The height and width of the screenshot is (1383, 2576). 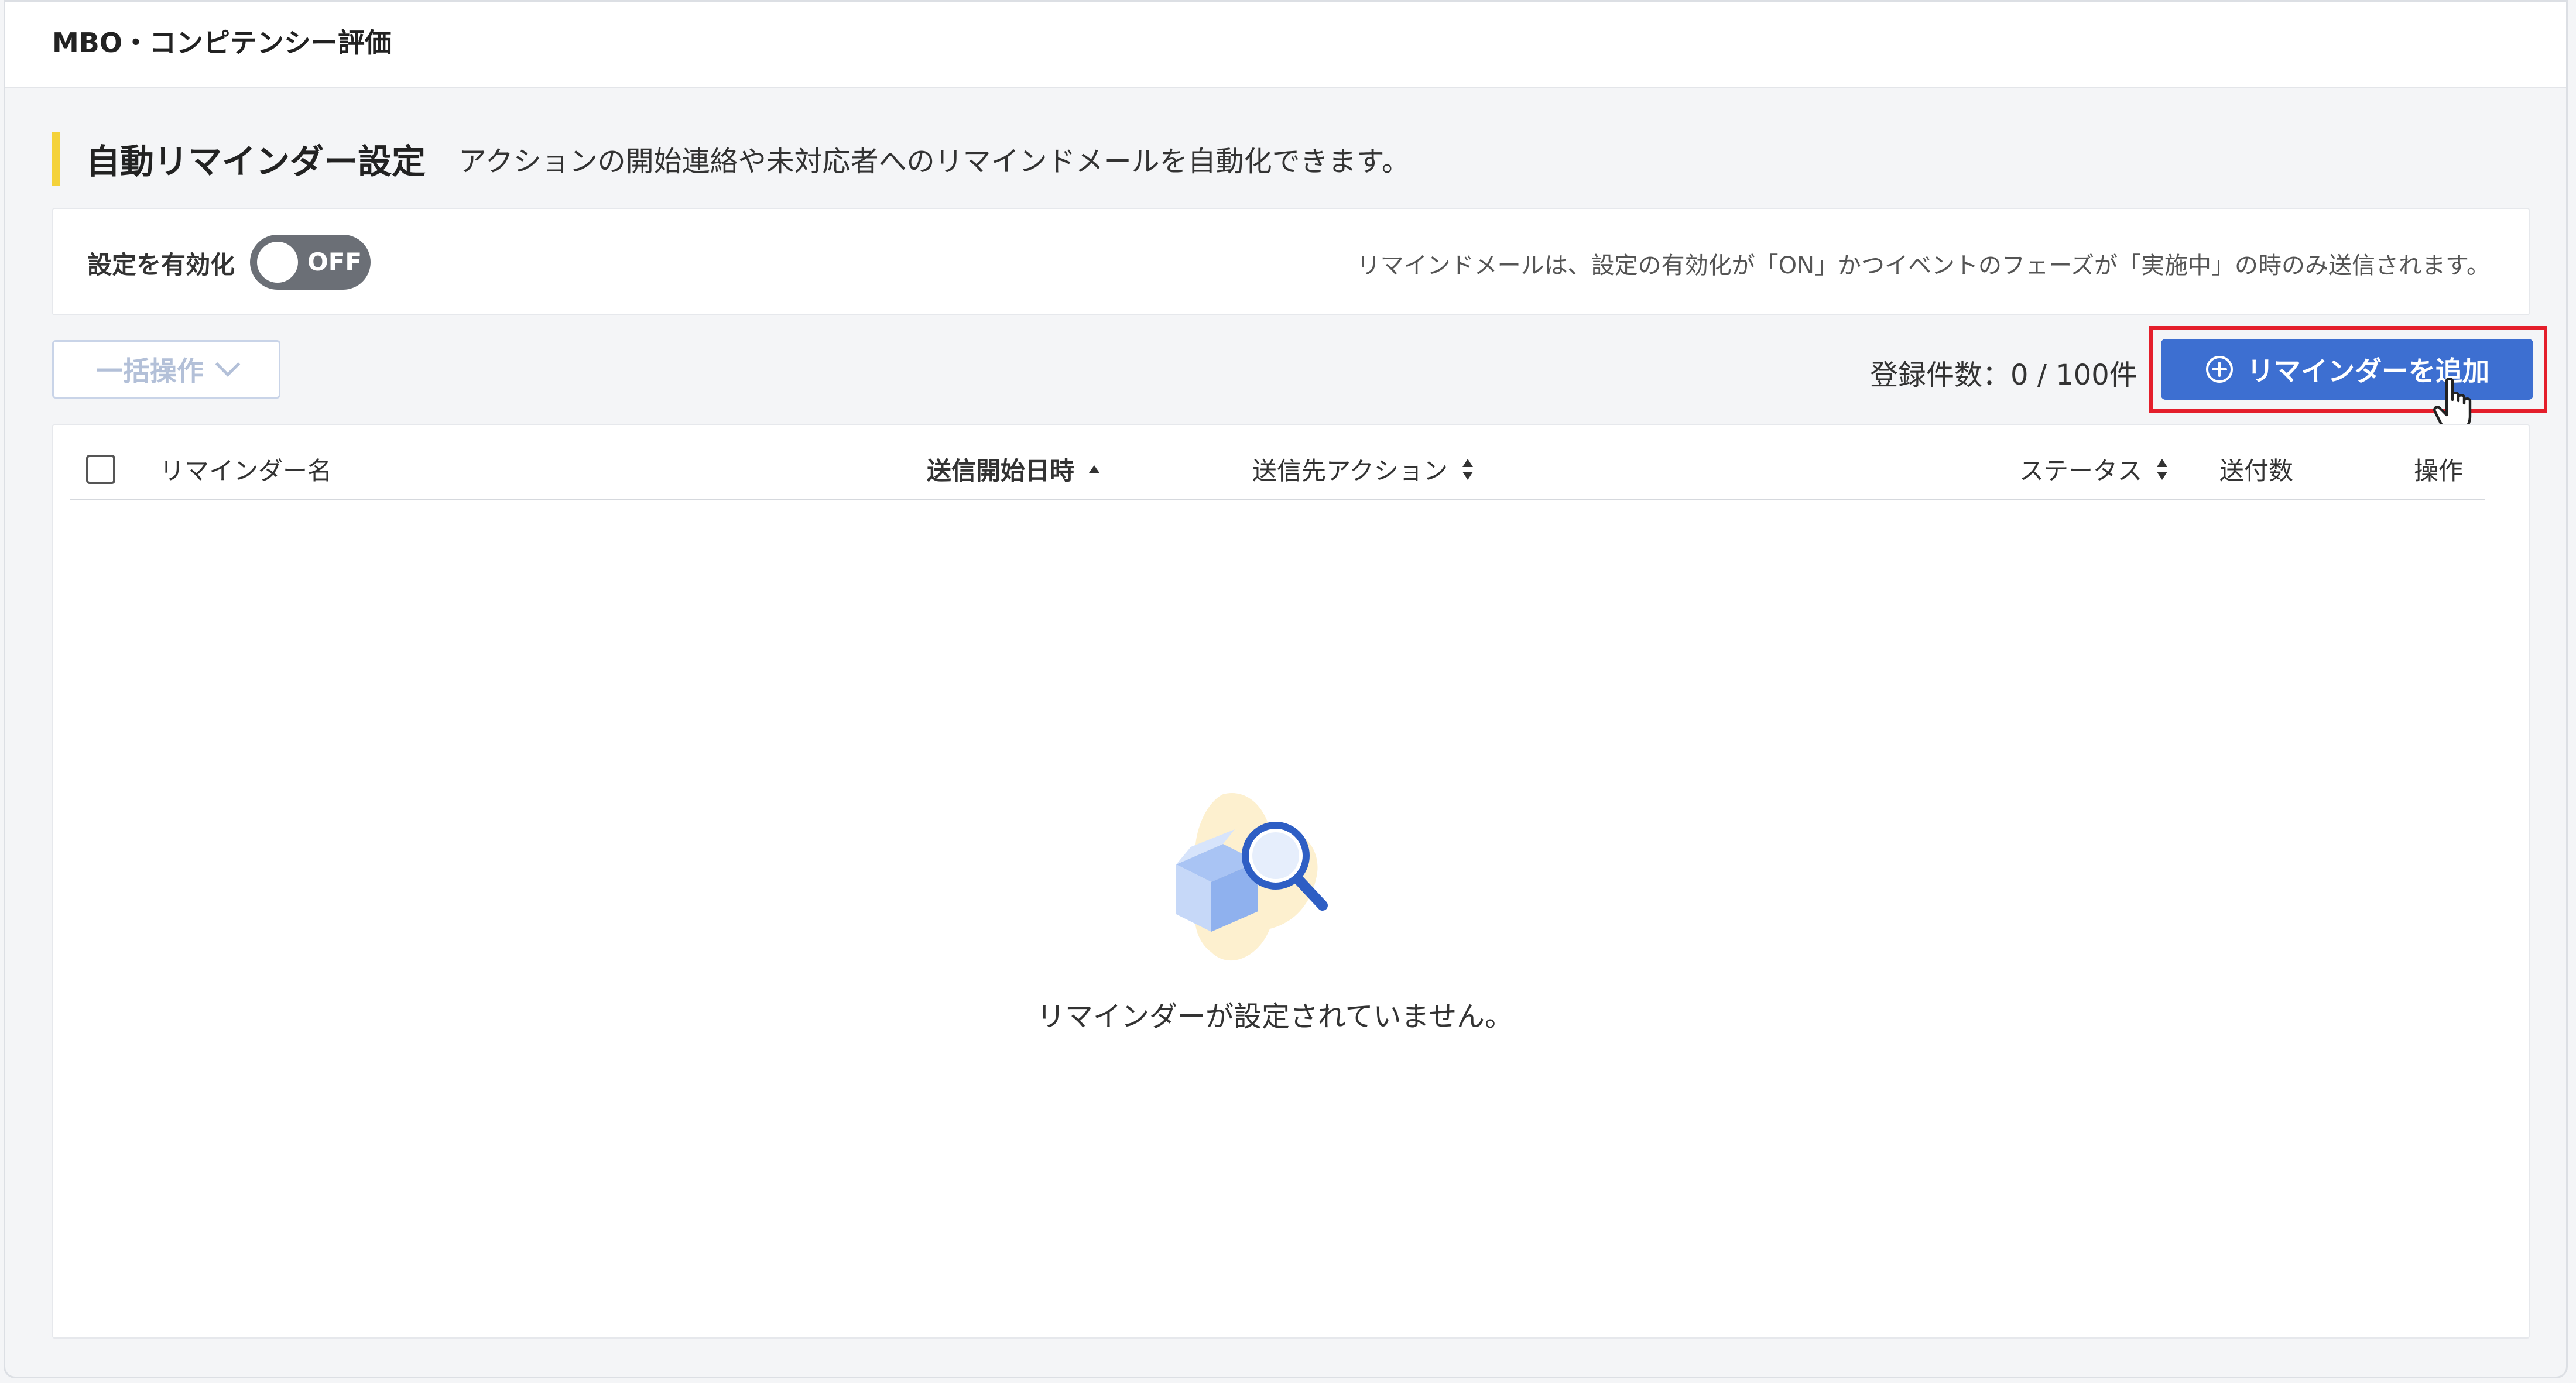 I want to click on column-operations: 操作, so click(x=2438, y=469).